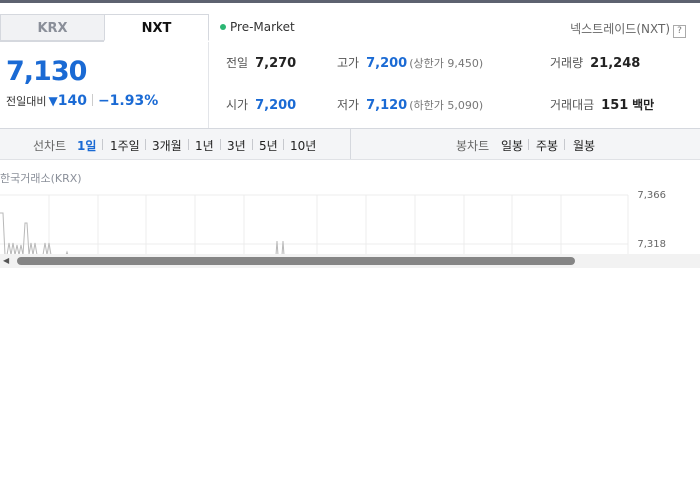 Image resolution: width=700 pixels, height=490 pixels. What do you see at coordinates (156, 27) in the screenshot?
I see `tab-nxt: NXT` at bounding box center [156, 27].